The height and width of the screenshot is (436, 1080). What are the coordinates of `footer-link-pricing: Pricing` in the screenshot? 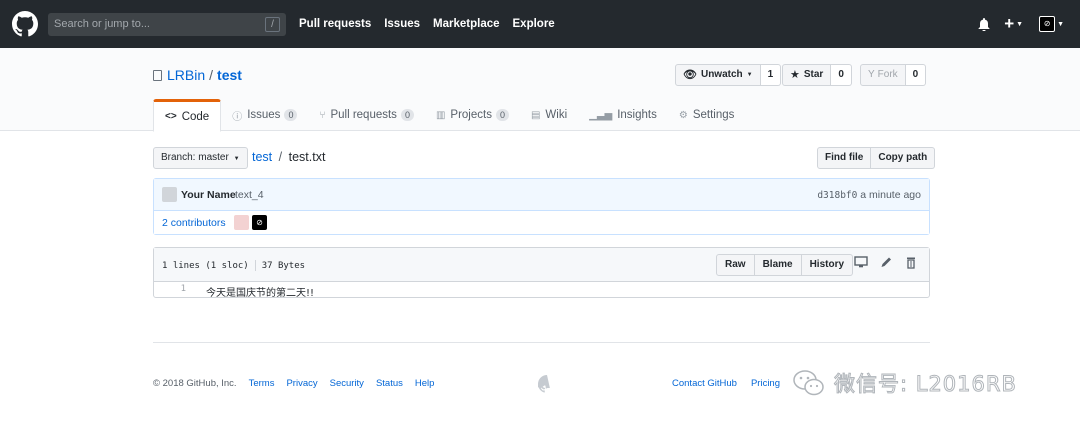 It's located at (765, 383).